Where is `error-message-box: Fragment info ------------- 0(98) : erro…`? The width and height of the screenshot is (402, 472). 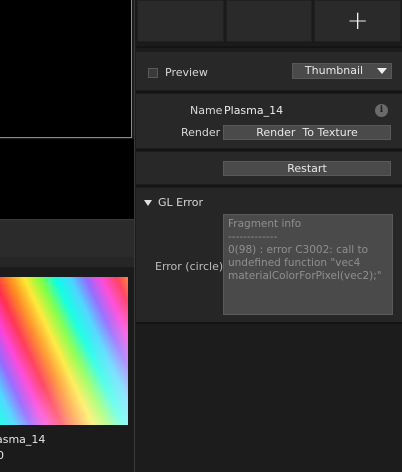
error-message-box: Fragment info ------------- 0(98) : erro… is located at coordinates (308, 264).